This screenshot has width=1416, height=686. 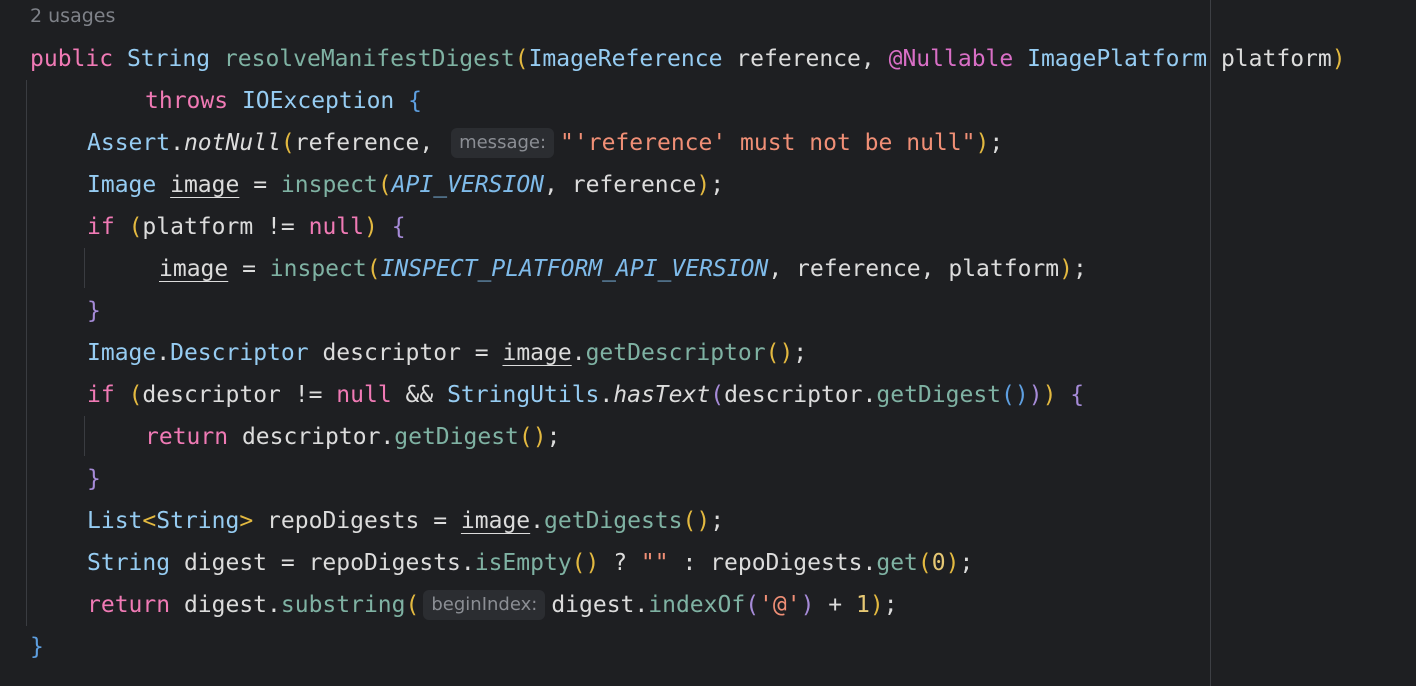 I want to click on condition: platform !=, so click(x=225, y=227).